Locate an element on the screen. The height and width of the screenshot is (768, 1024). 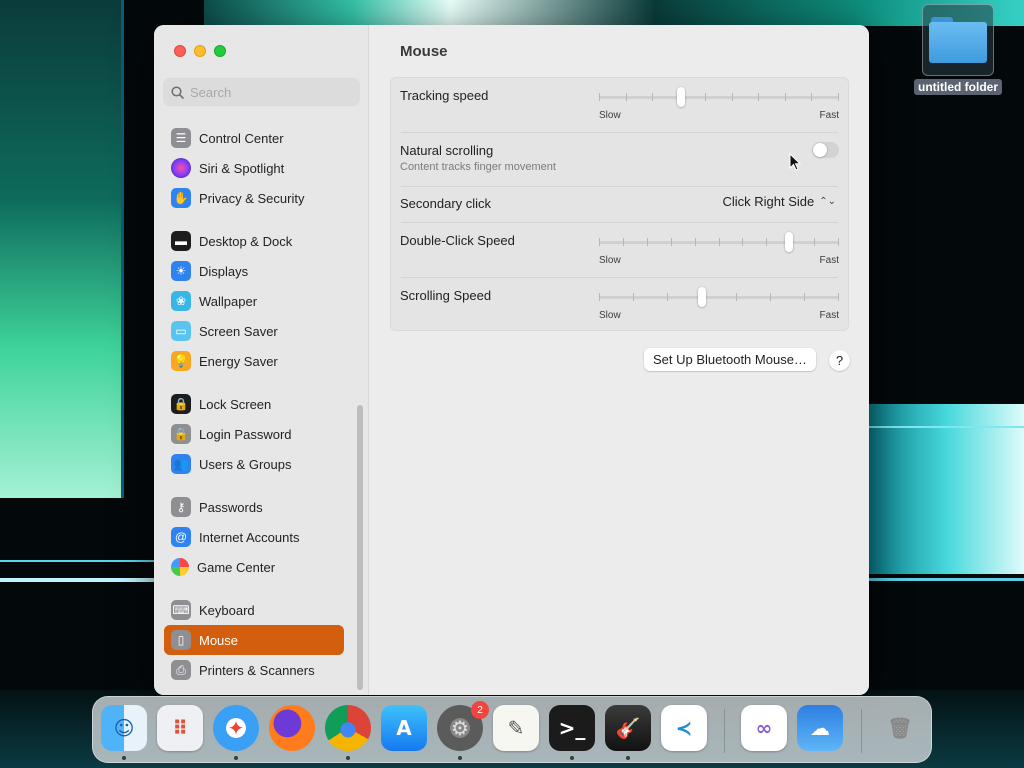
search-field is located at coordinates (261, 92).